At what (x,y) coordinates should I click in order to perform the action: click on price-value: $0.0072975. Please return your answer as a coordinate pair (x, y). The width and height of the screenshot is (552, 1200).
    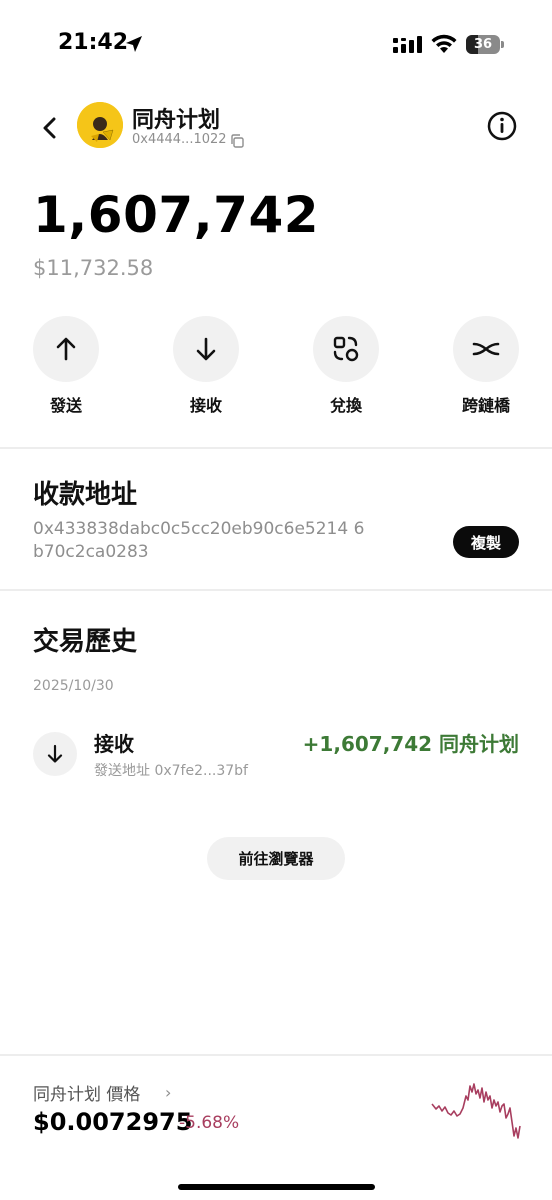
    Looking at the image, I should click on (113, 1122).